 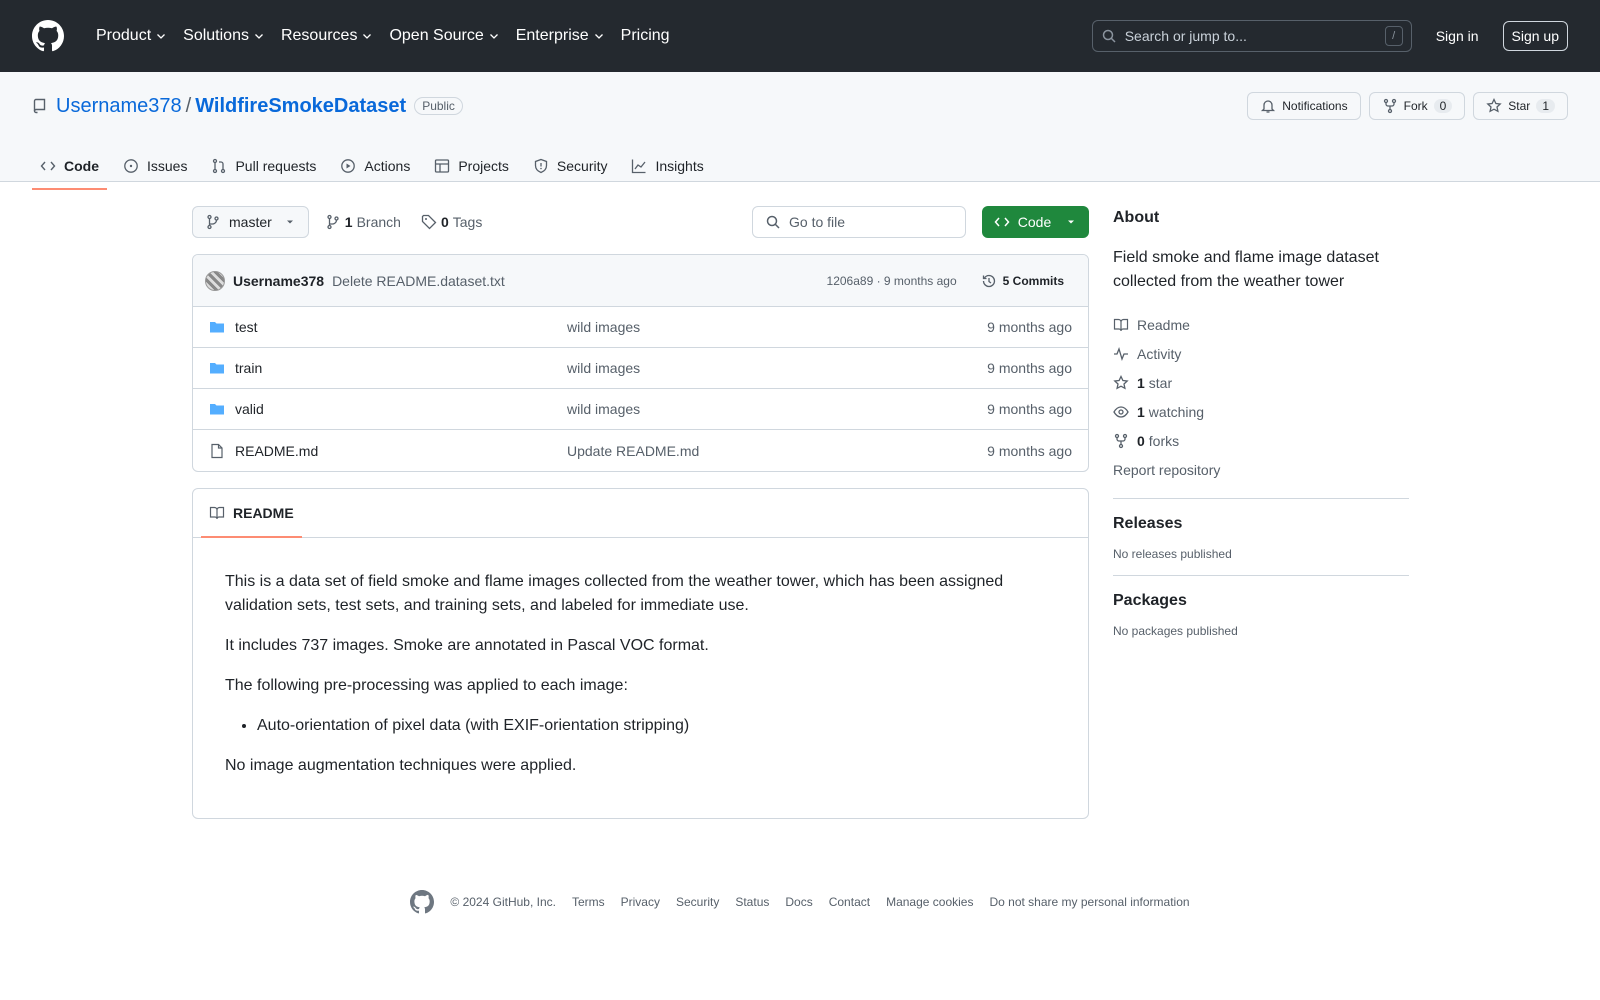 I want to click on readme-tab-label: README, so click(x=263, y=513).